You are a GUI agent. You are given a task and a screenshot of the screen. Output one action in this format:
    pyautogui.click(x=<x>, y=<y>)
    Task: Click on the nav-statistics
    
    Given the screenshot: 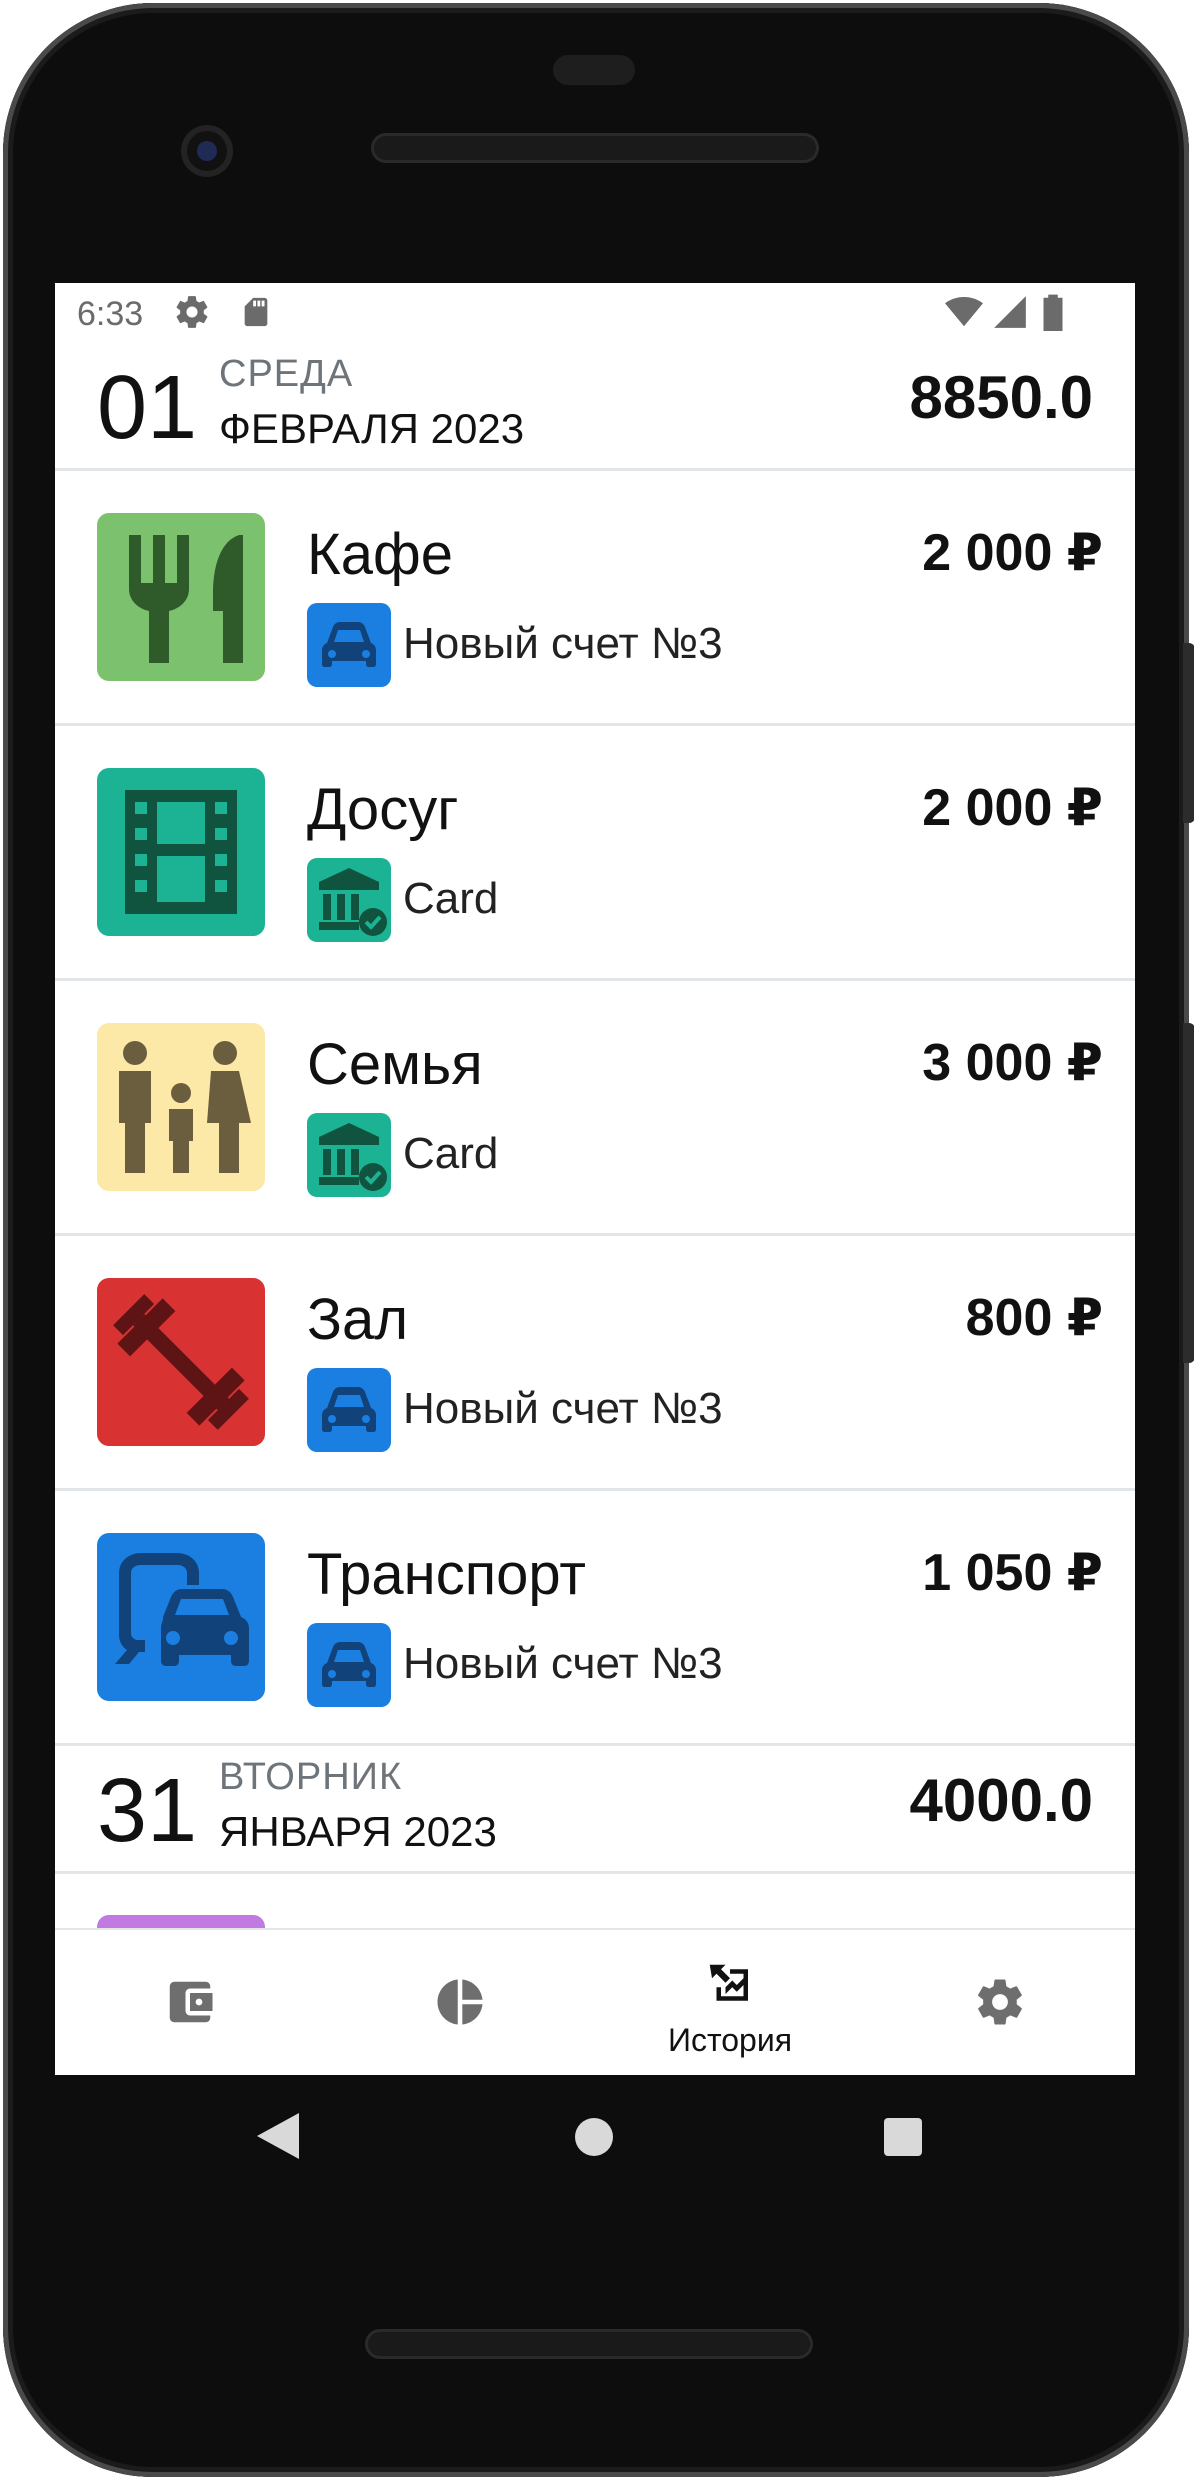 What is the action you would take?
    pyautogui.click(x=460, y=2002)
    